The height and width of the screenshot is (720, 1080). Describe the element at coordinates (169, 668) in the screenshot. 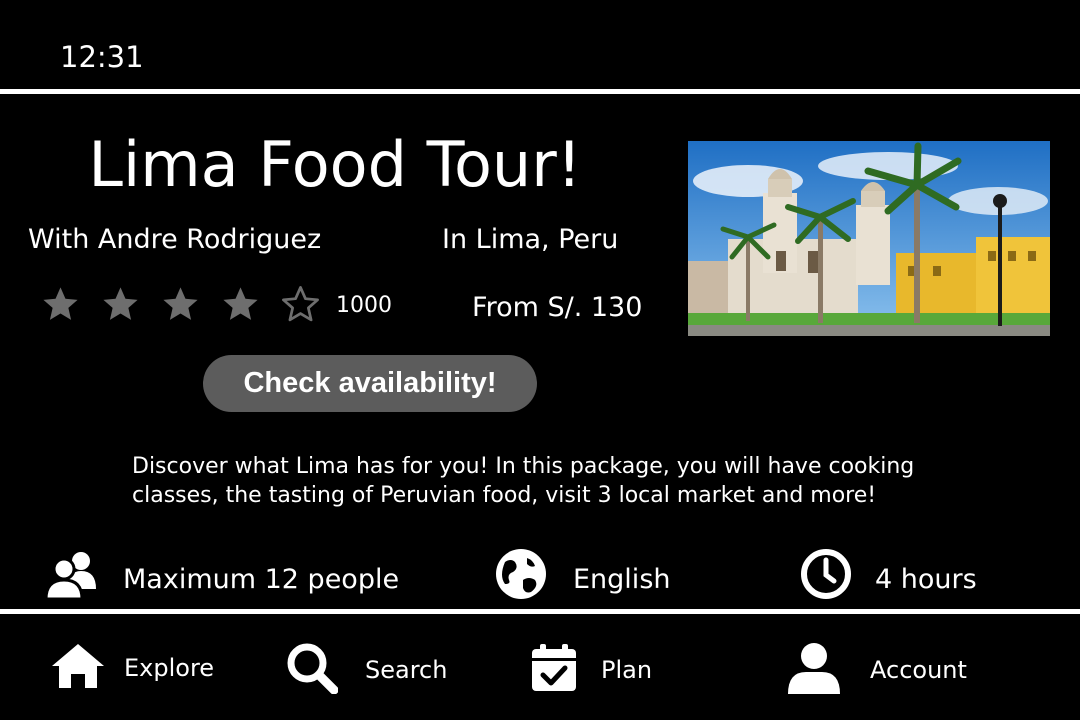

I see `nav-explore-label: Explore` at that location.